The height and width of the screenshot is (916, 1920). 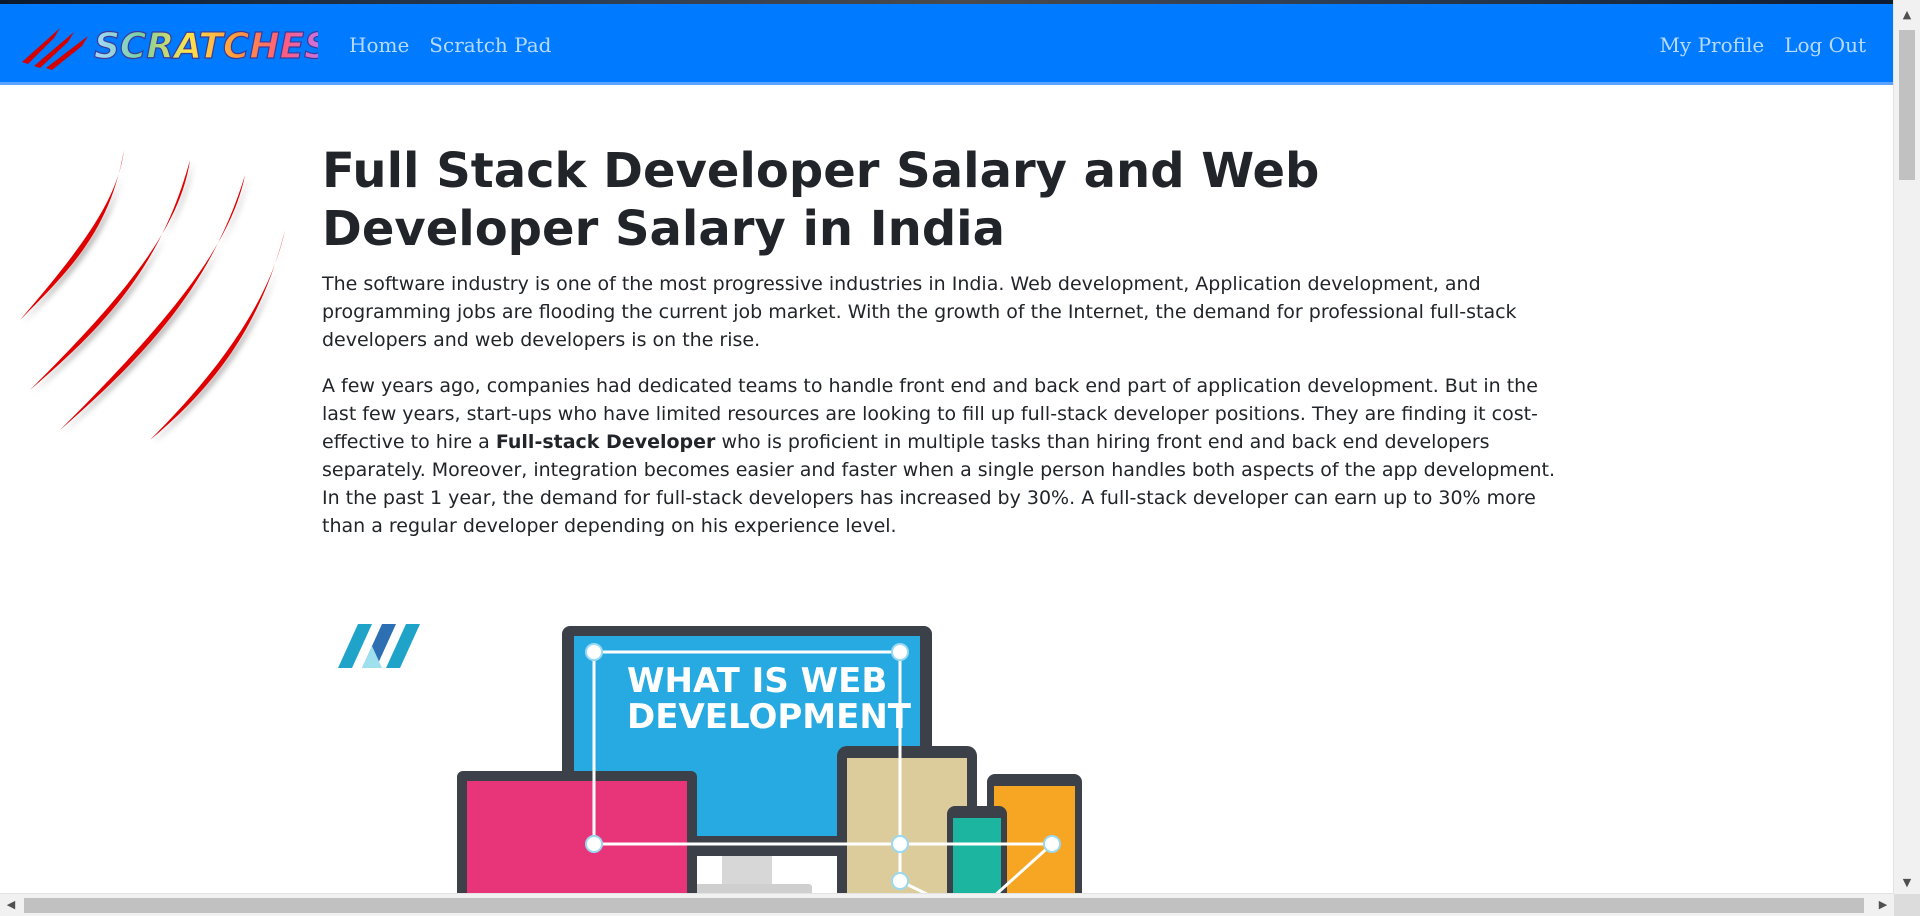 I want to click on claw-marks-icon, so click(x=152, y=295).